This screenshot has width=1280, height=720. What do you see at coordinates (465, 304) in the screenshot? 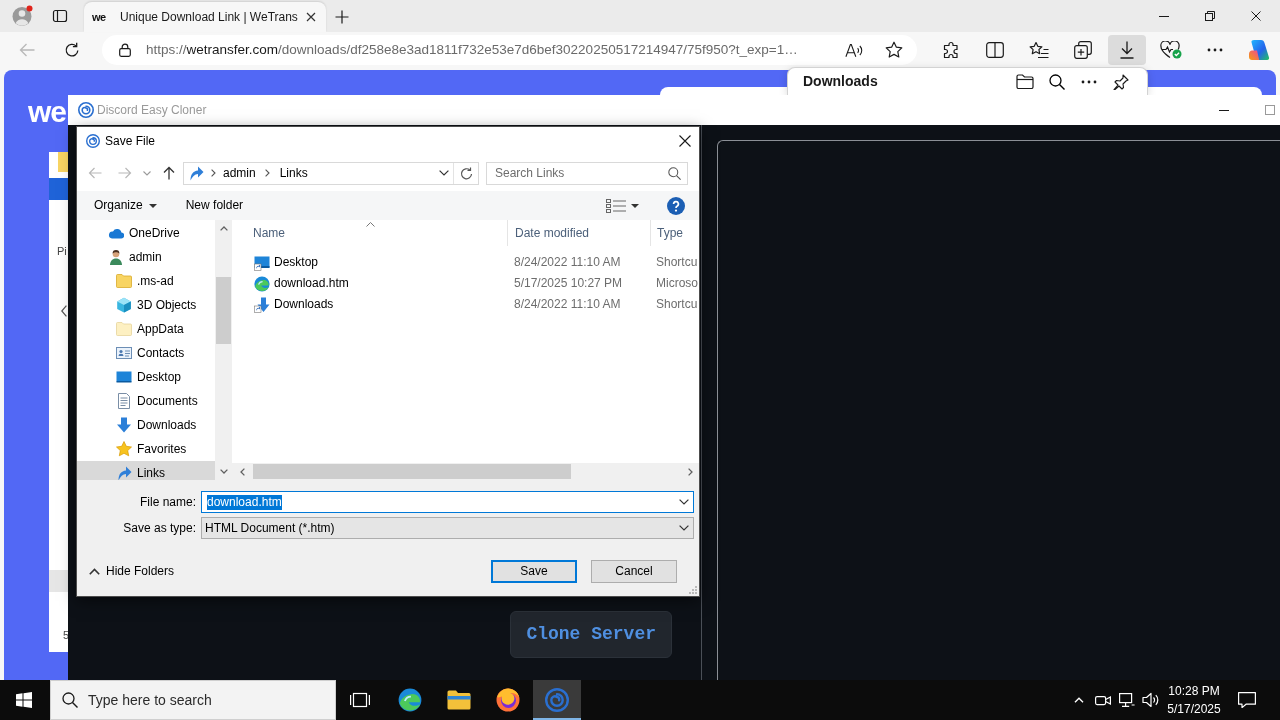
I see `file-row: Downloads 8/24/2022 11:10 AM Shortcu` at bounding box center [465, 304].